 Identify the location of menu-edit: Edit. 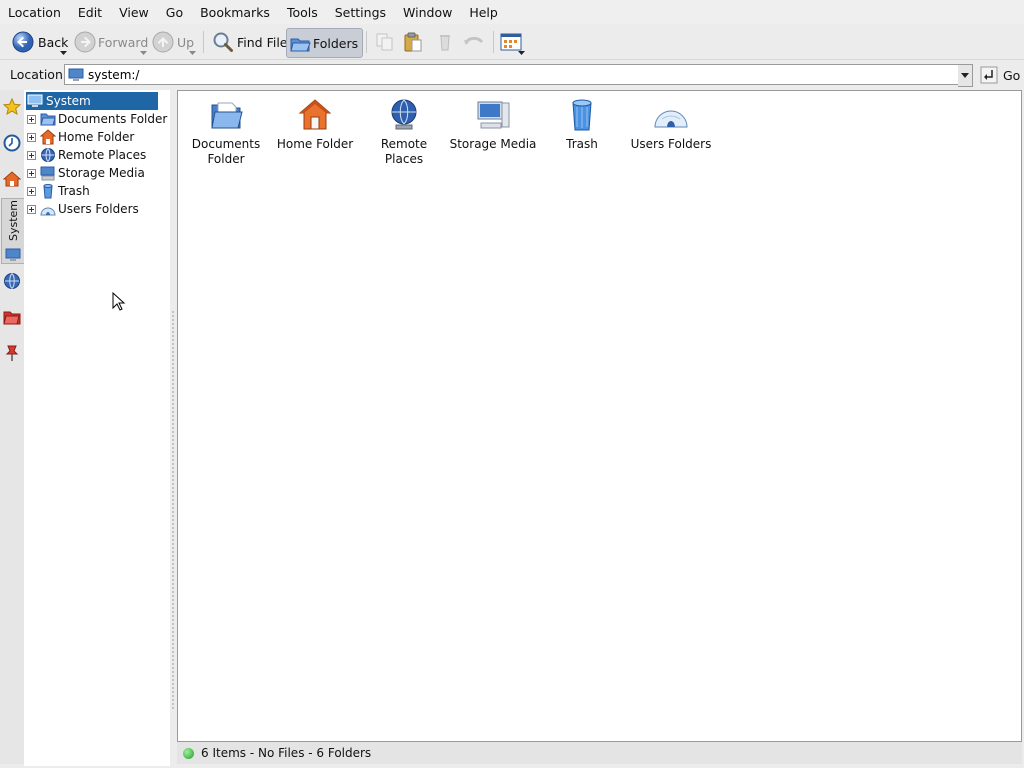
(90, 12).